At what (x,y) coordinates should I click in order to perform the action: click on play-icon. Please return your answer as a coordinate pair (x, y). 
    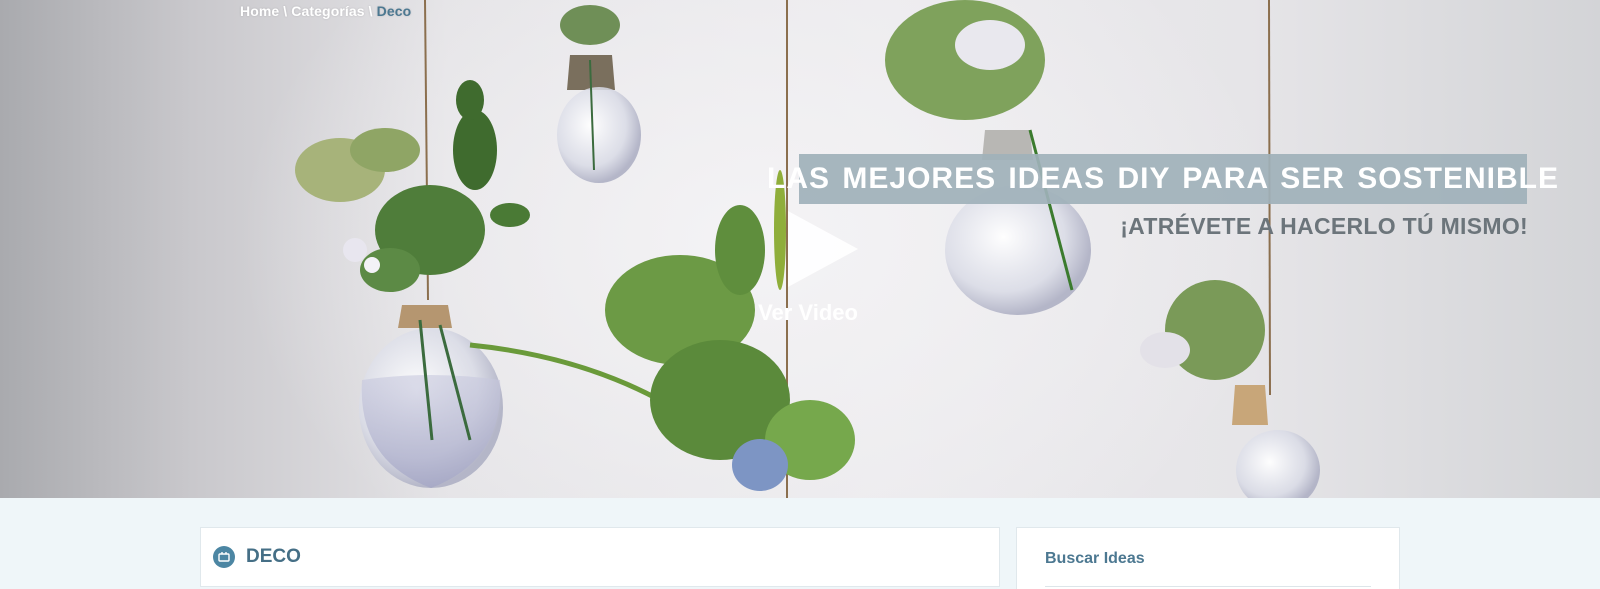
    Looking at the image, I should click on (823, 249).